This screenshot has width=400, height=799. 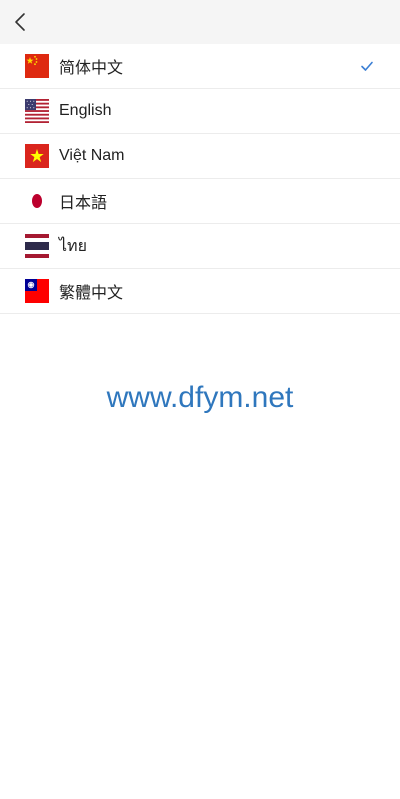 I want to click on language-label: 日本語, so click(x=83, y=203).